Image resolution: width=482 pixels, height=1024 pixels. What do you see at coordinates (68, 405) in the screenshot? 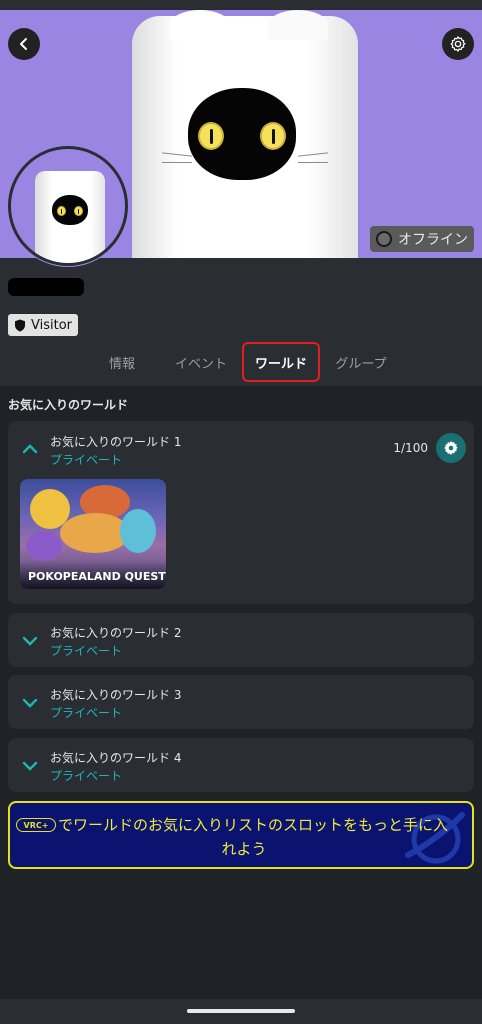
I see `section-title: お気に入りのワールド` at bounding box center [68, 405].